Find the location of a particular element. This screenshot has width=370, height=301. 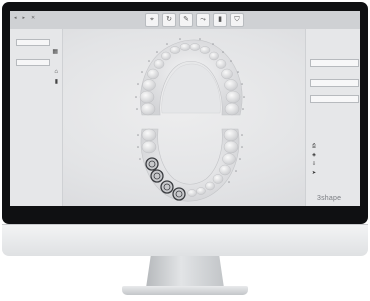

download-icon: ⇩ is located at coordinates (314, 163).